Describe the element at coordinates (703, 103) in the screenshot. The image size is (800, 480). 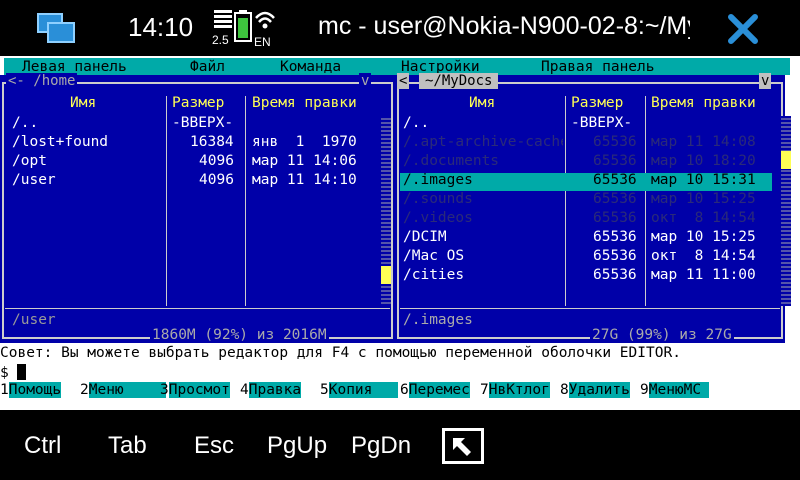
I see `right-col-time: Время правки` at that location.